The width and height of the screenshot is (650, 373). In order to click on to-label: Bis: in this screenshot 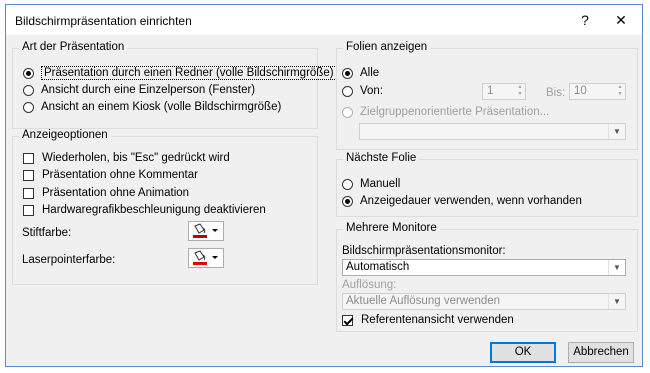, I will do `click(556, 93)`.